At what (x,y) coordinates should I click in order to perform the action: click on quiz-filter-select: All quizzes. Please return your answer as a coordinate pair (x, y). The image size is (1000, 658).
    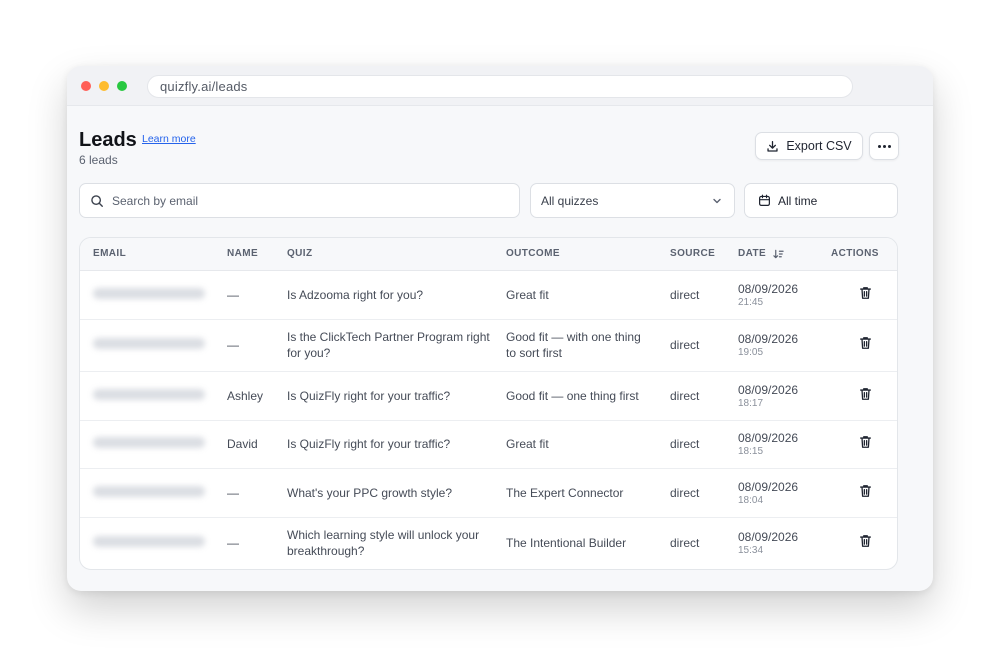
    Looking at the image, I should click on (632, 200).